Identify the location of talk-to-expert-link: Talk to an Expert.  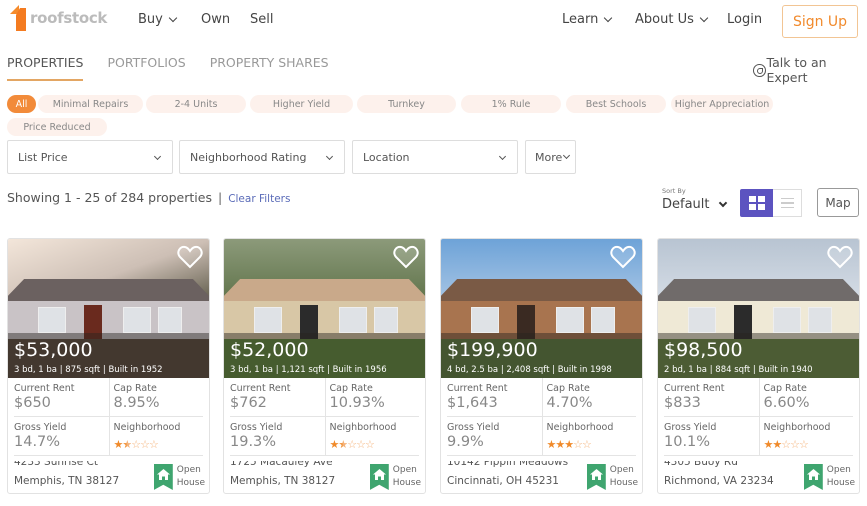
(810, 70).